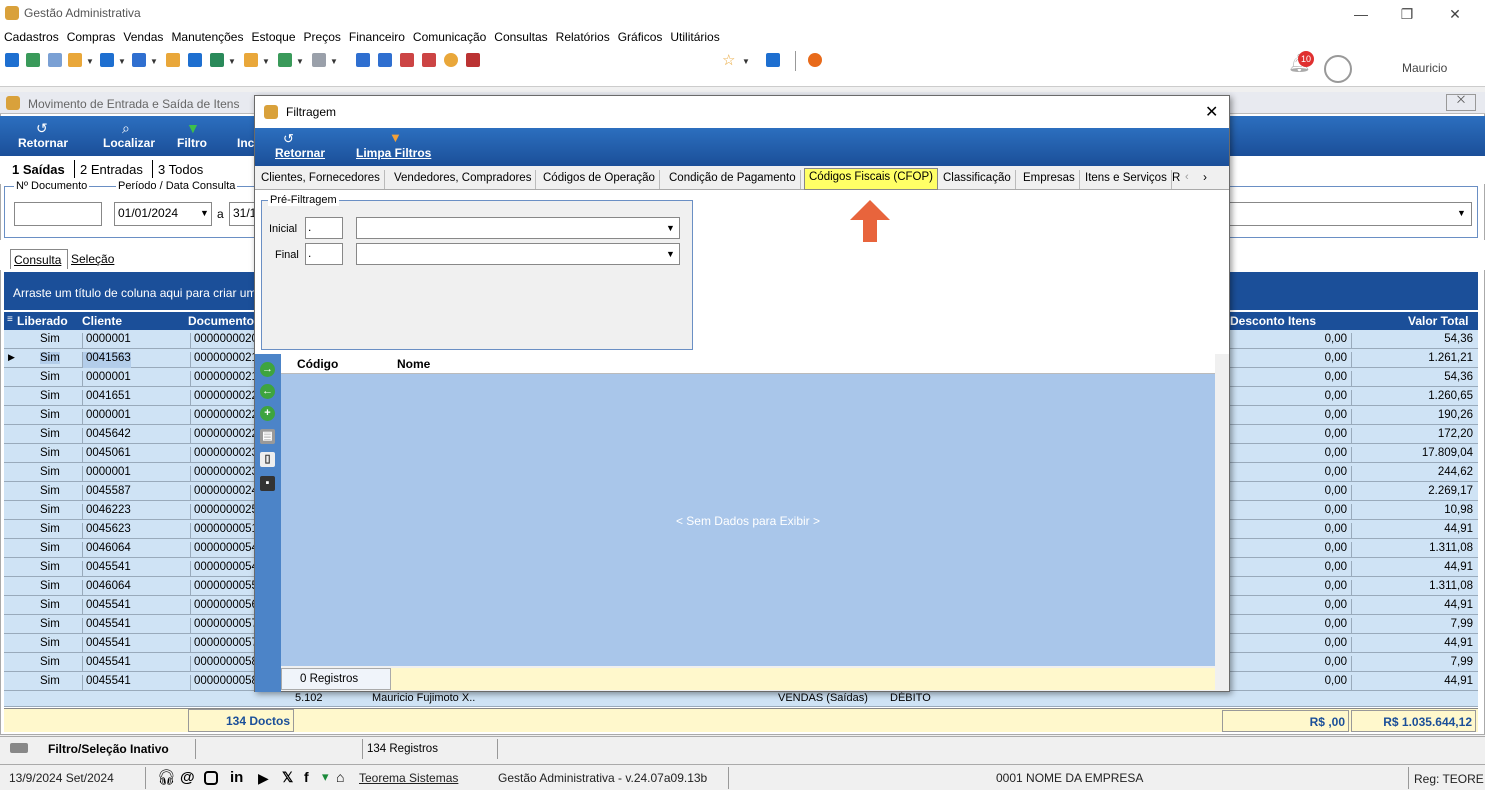 This screenshot has width=1485, height=790. I want to click on star-icon: ☆, so click(728, 60).